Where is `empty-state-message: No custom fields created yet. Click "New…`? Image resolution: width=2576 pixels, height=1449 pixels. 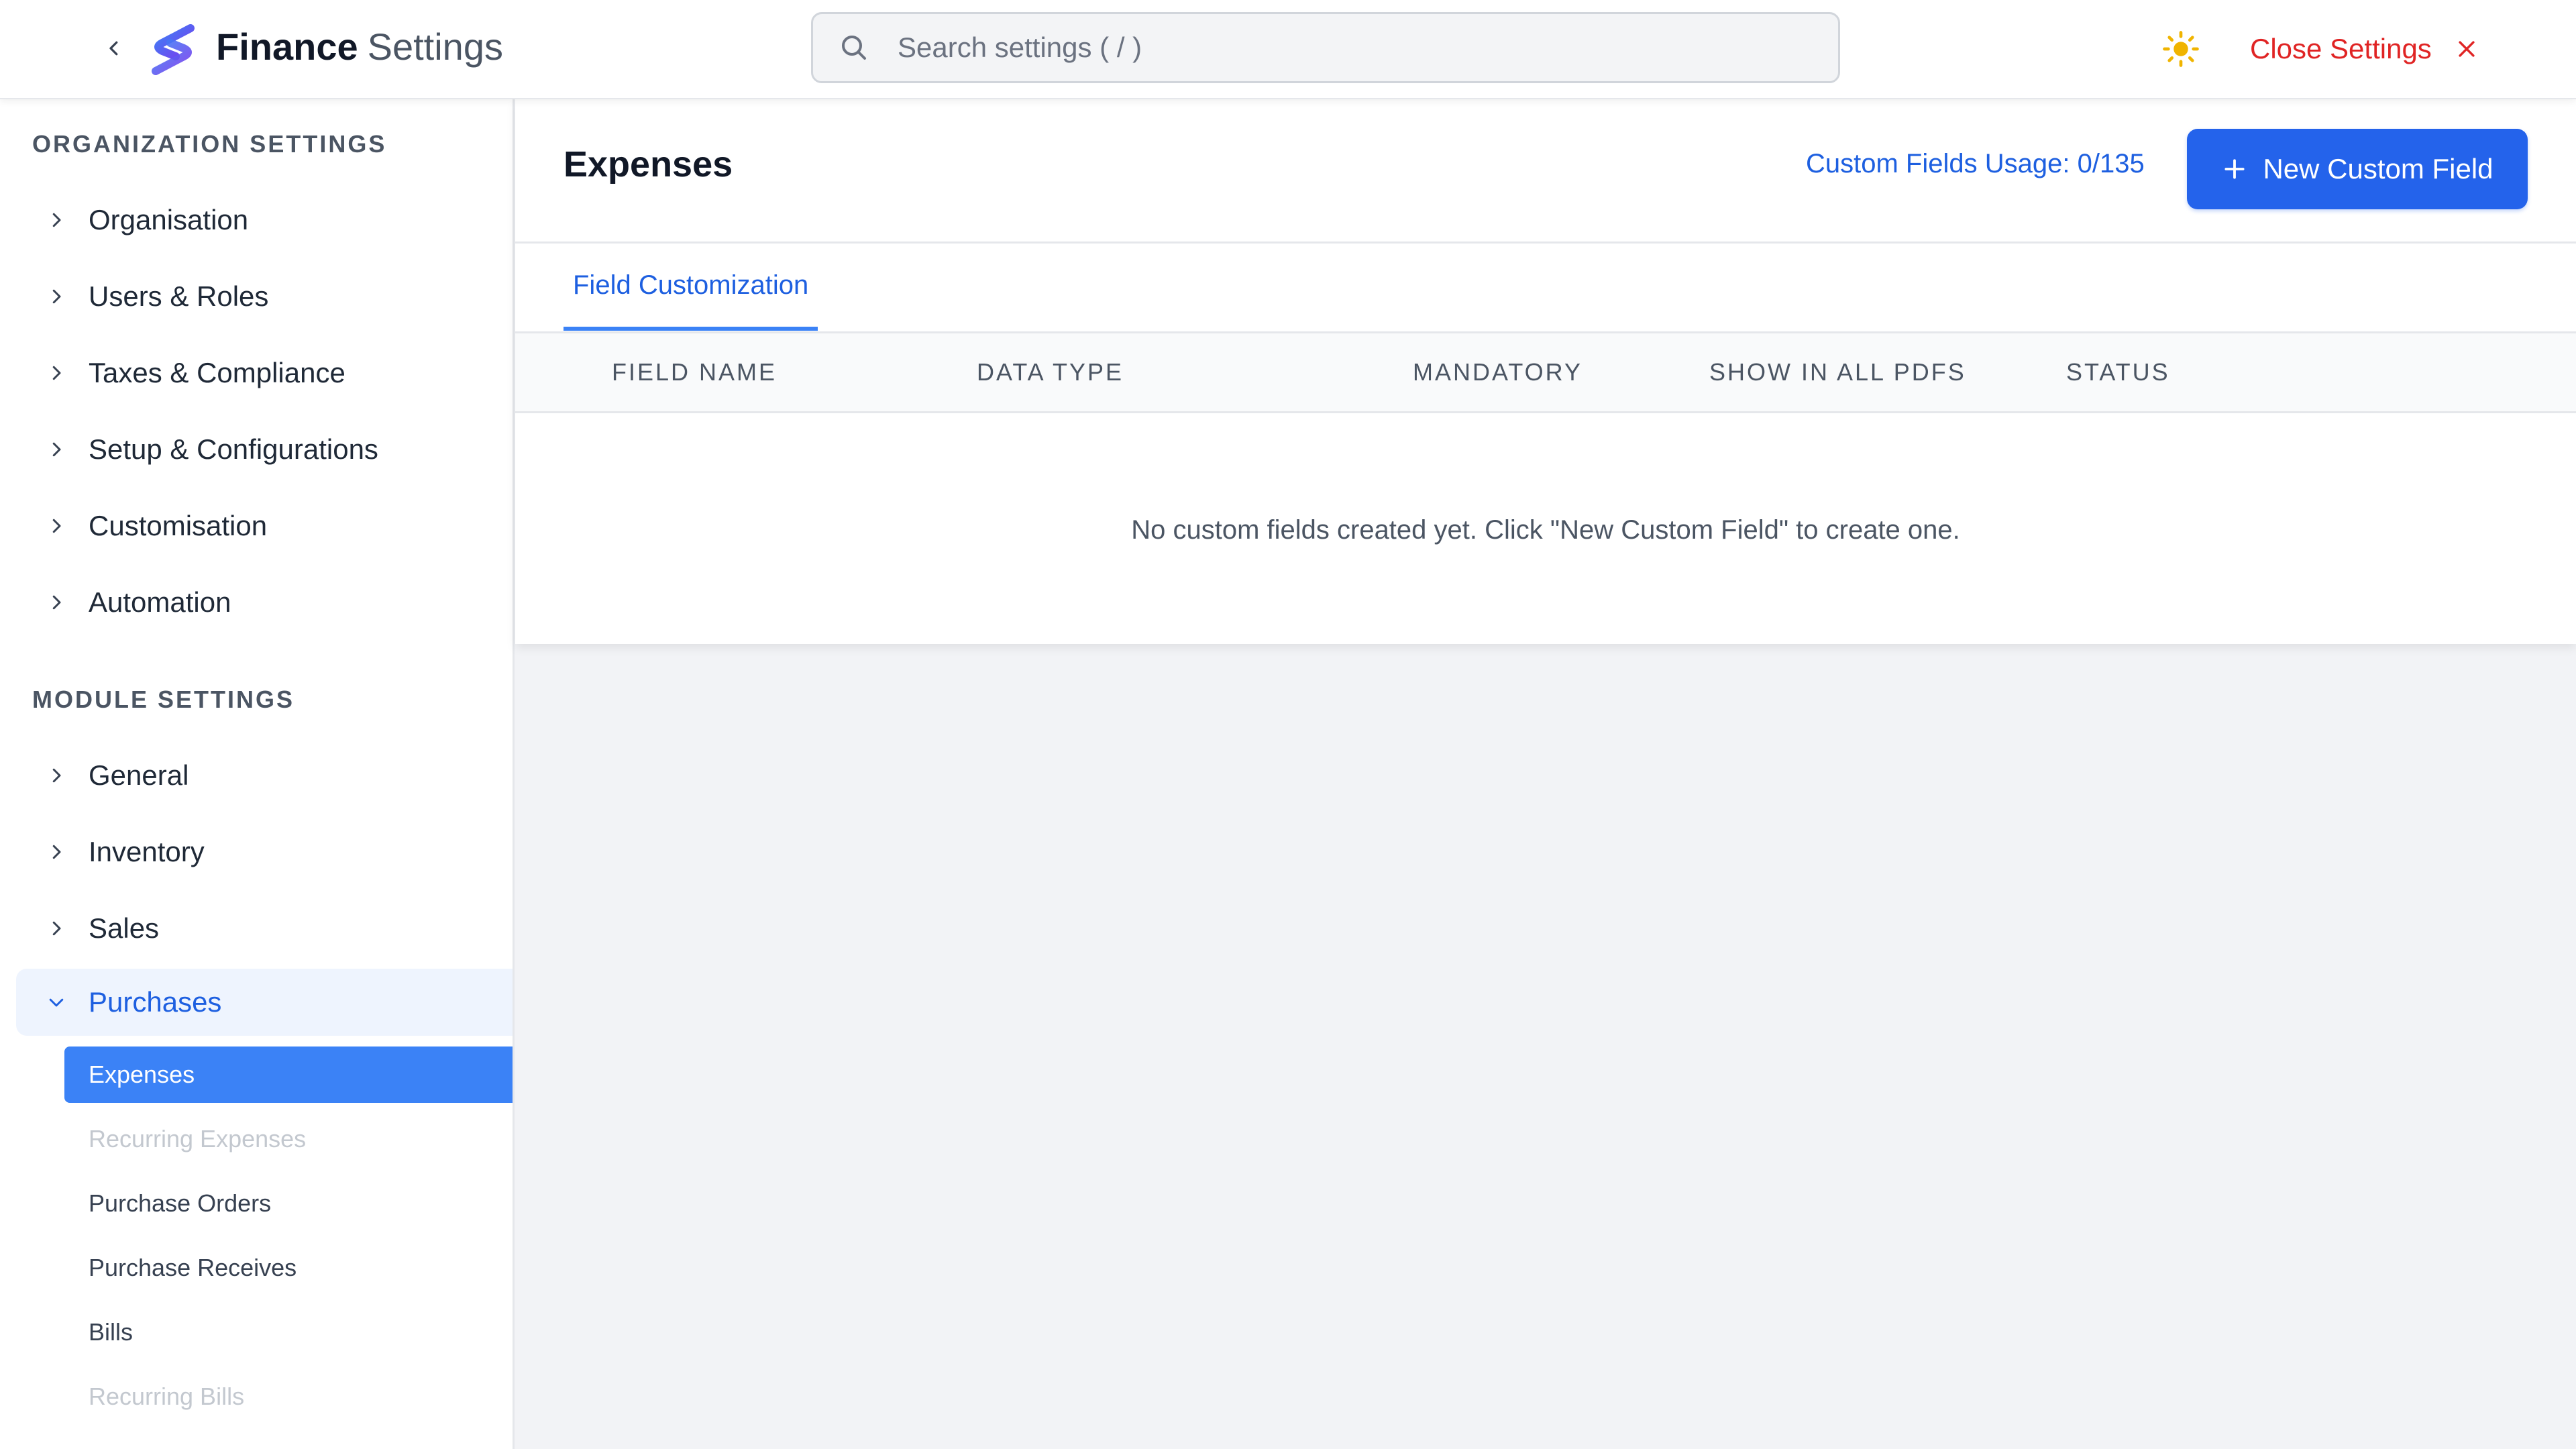 empty-state-message: No custom fields created yet. Click "New… is located at coordinates (1545, 530).